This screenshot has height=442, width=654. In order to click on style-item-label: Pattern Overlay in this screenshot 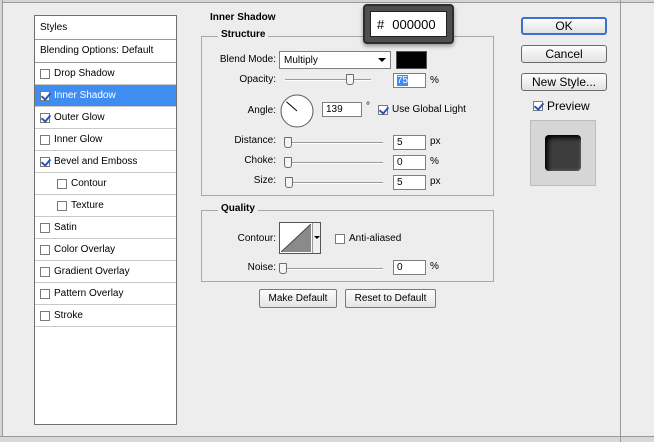, I will do `click(89, 293)`.